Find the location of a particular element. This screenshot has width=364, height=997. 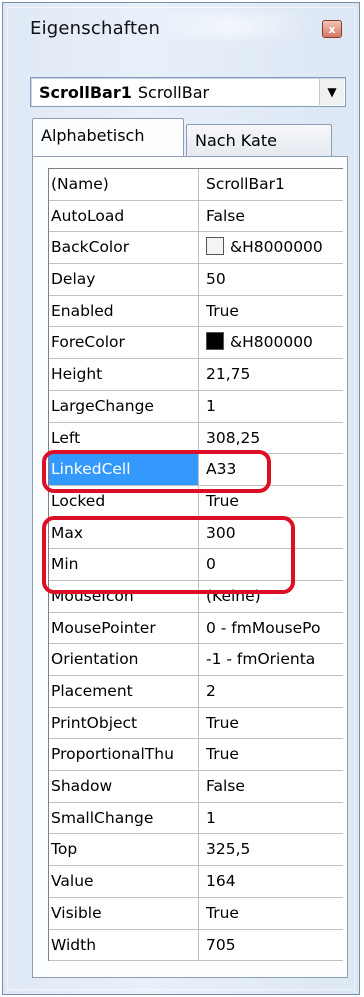

property-name: Delay is located at coordinates (124, 279).